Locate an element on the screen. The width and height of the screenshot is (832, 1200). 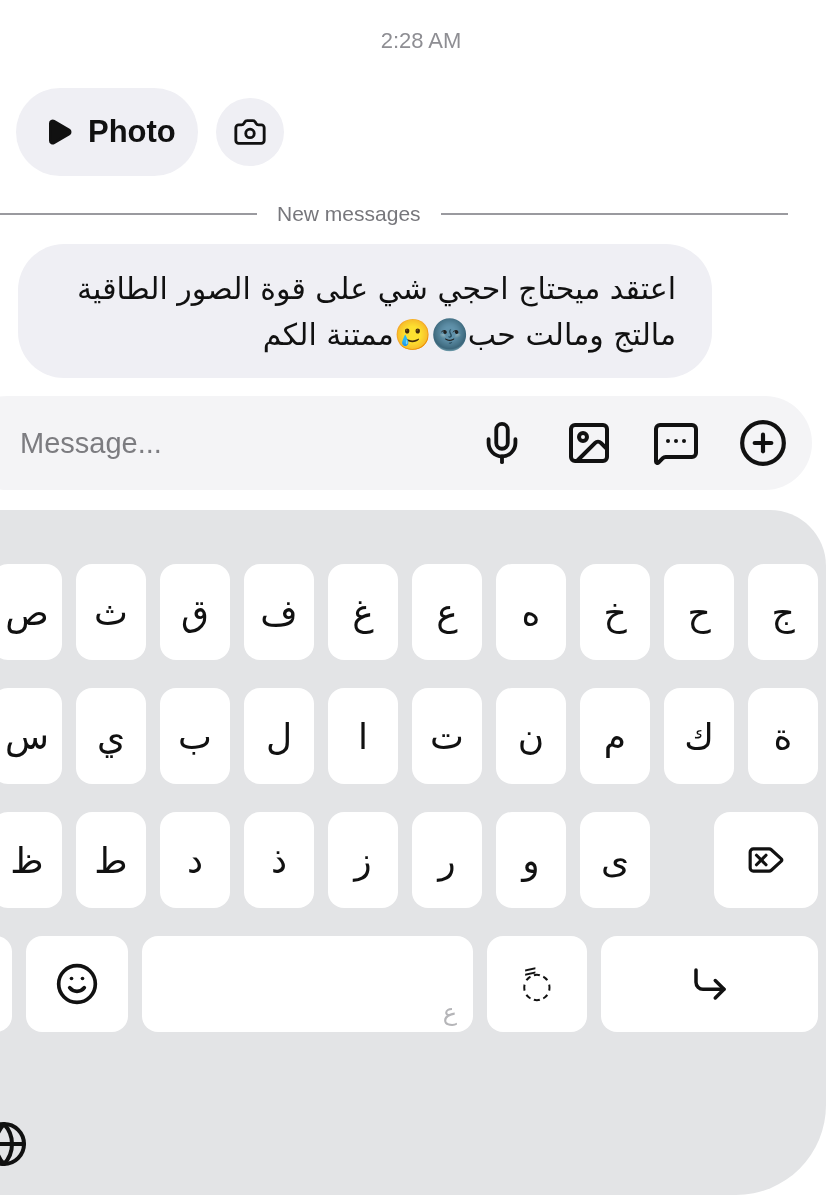
keyboard-key: و is located at coordinates (531, 860).